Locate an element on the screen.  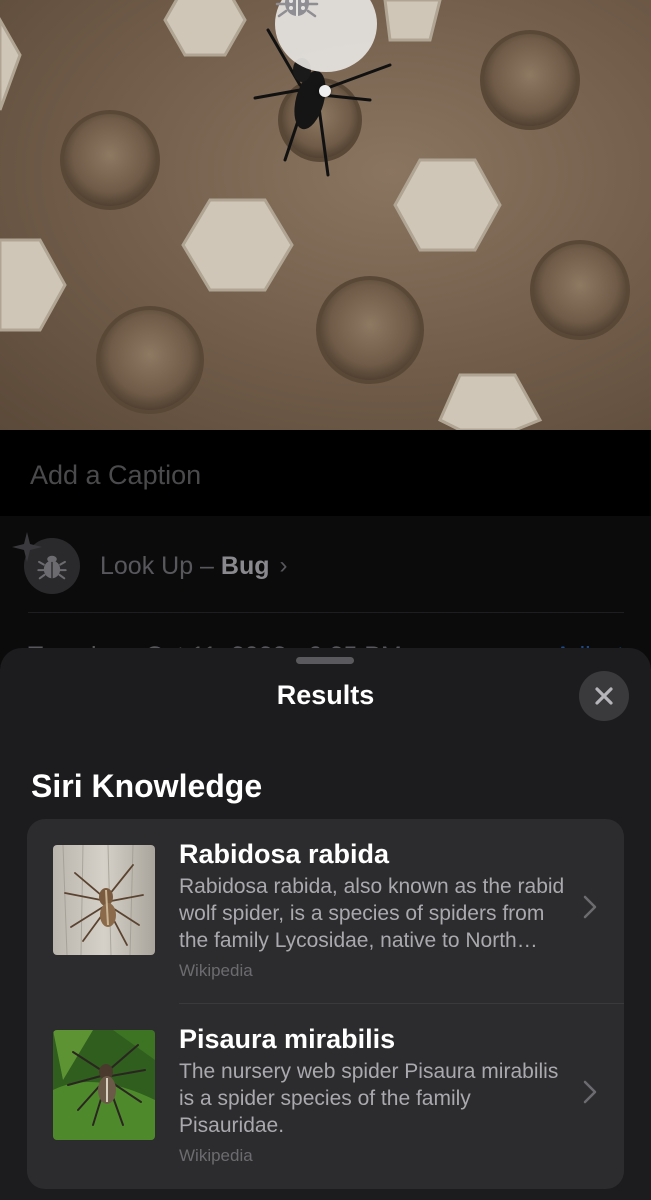
visual-lookup-anchor-dot is located at coordinates (325, 91).